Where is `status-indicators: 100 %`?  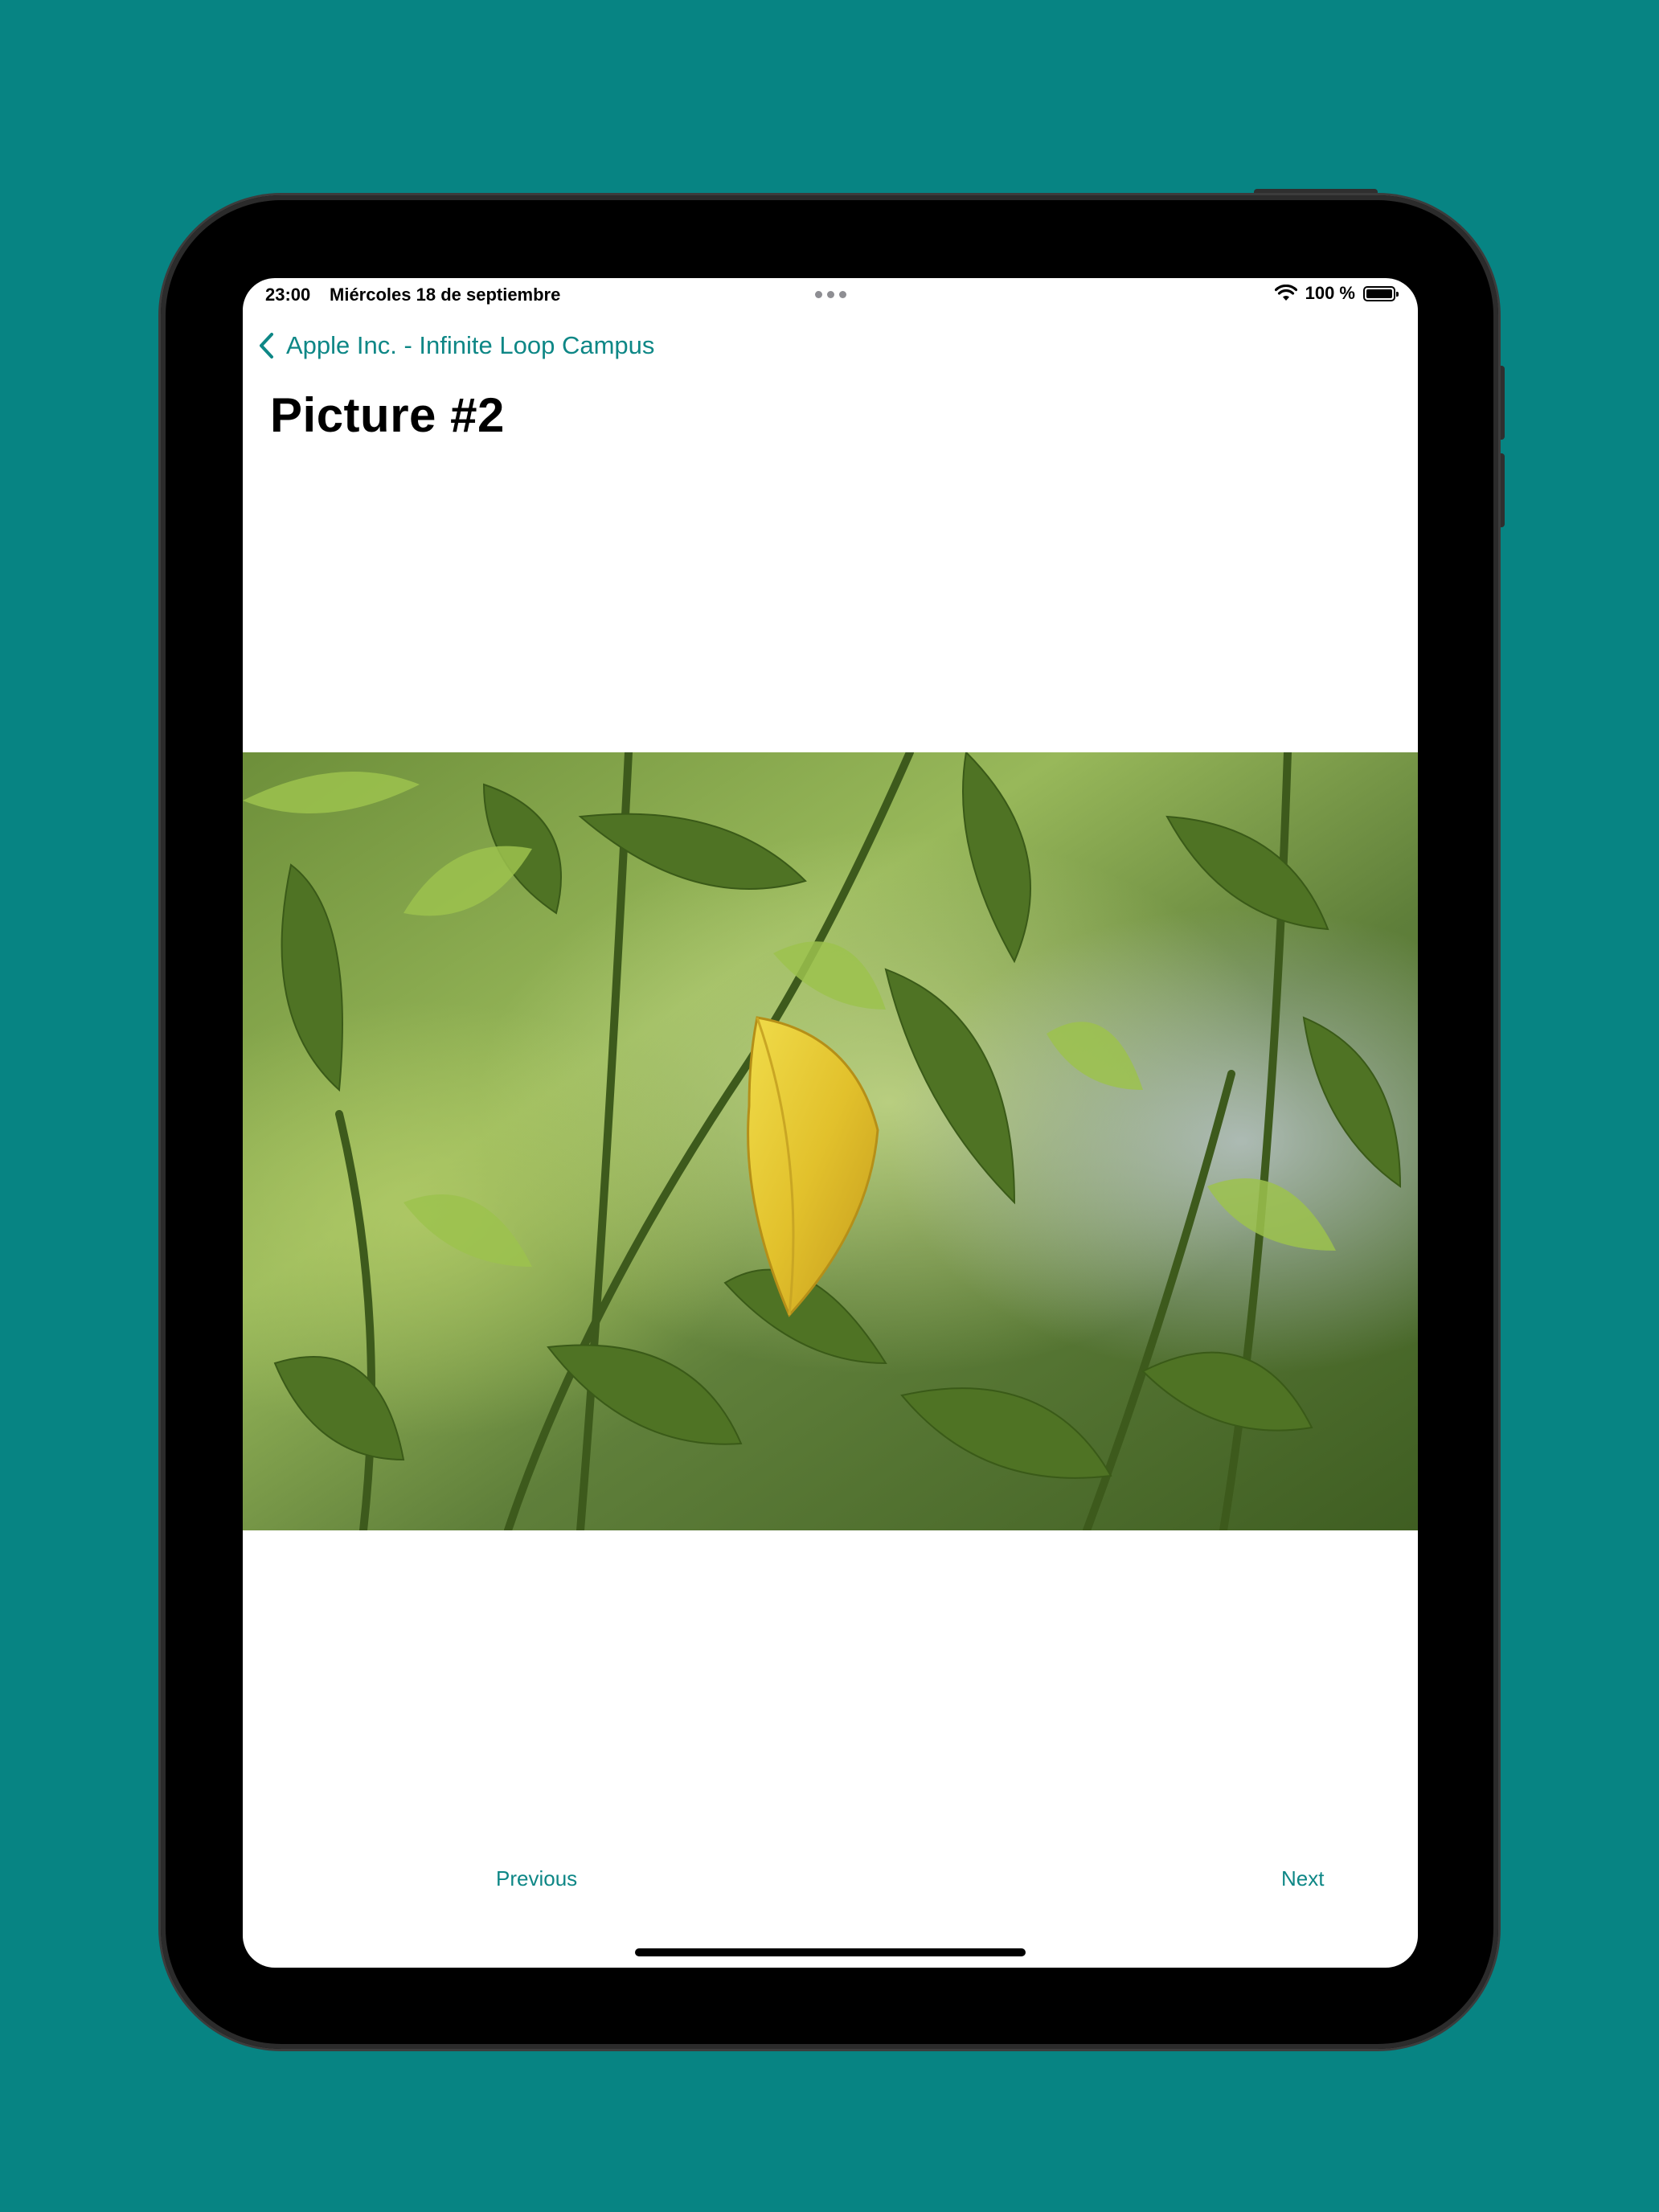 status-indicators: 100 % is located at coordinates (1336, 293).